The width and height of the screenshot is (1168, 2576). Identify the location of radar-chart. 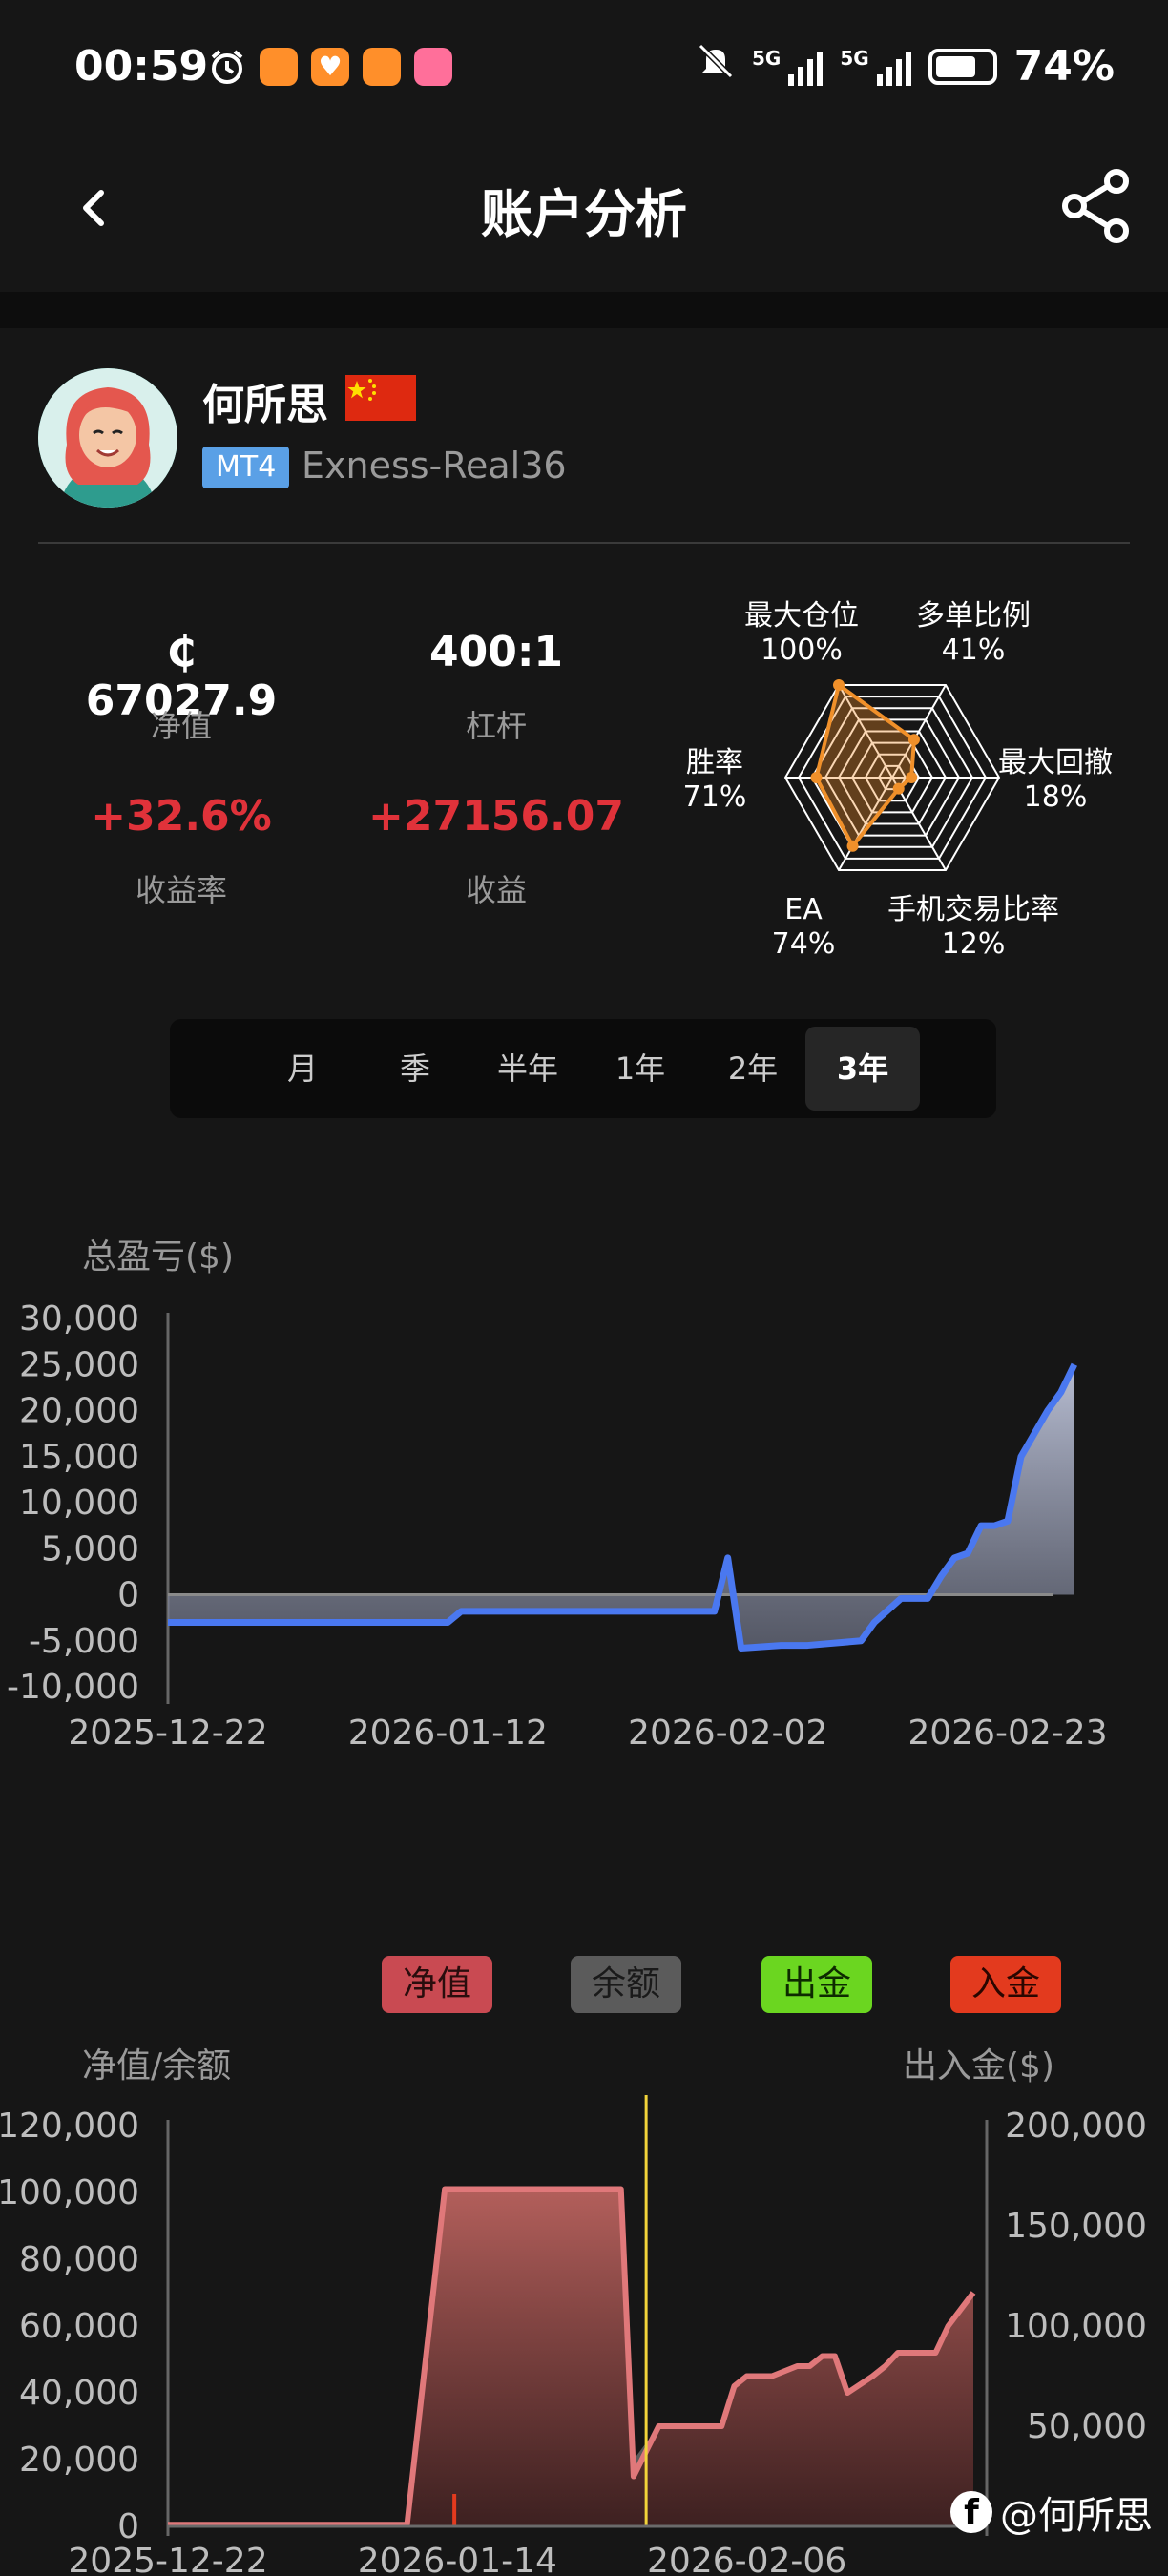
(892, 775).